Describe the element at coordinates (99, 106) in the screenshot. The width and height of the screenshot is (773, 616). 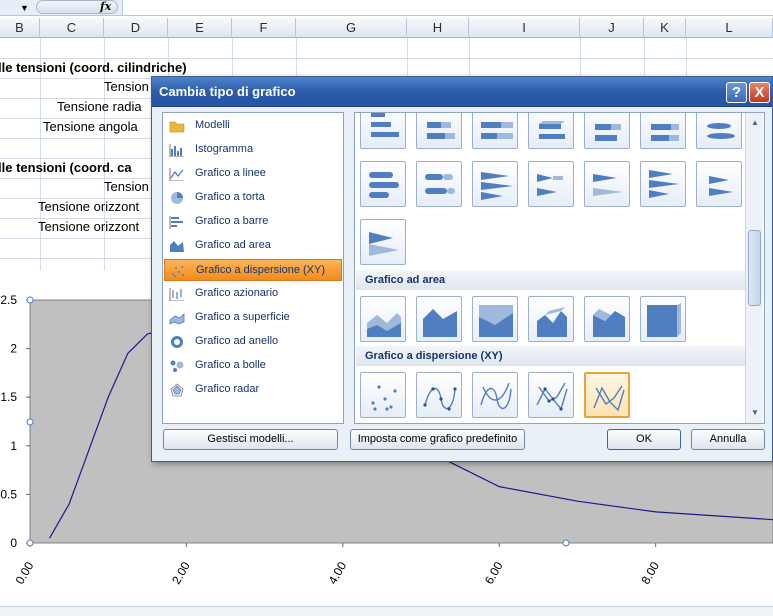
I see `cell-label: Tensione radia` at that location.